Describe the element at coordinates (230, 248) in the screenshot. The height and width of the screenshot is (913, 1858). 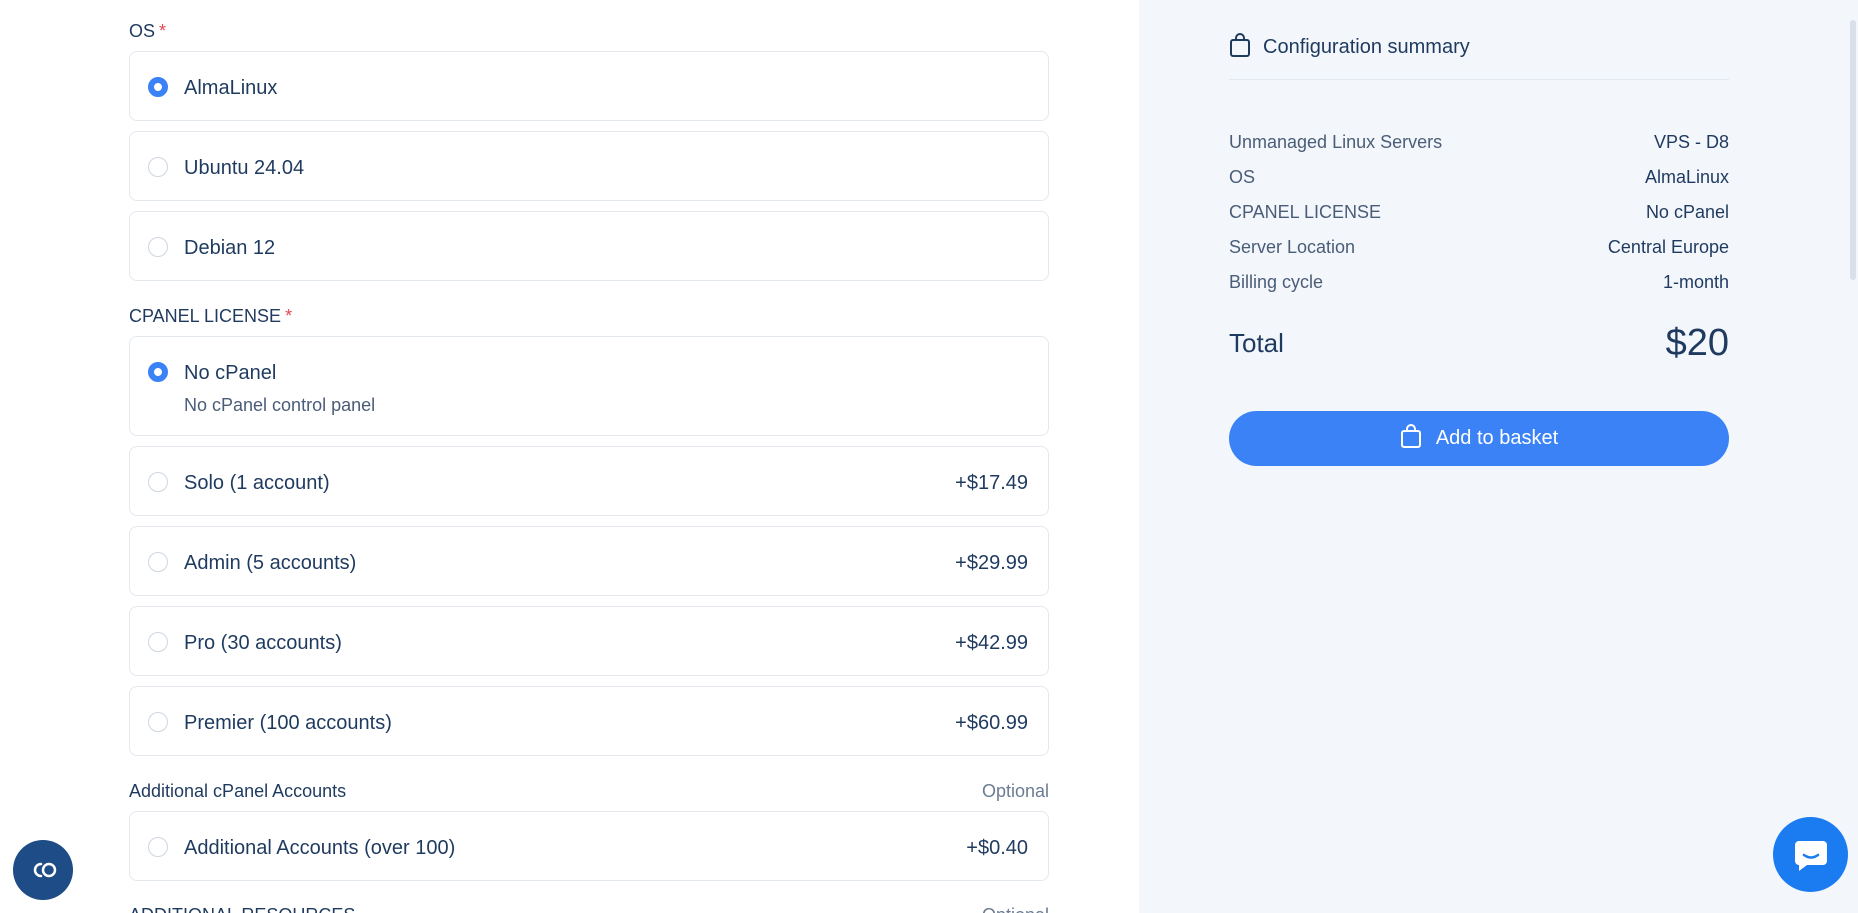
I see `option-title: Debian 12` at that location.